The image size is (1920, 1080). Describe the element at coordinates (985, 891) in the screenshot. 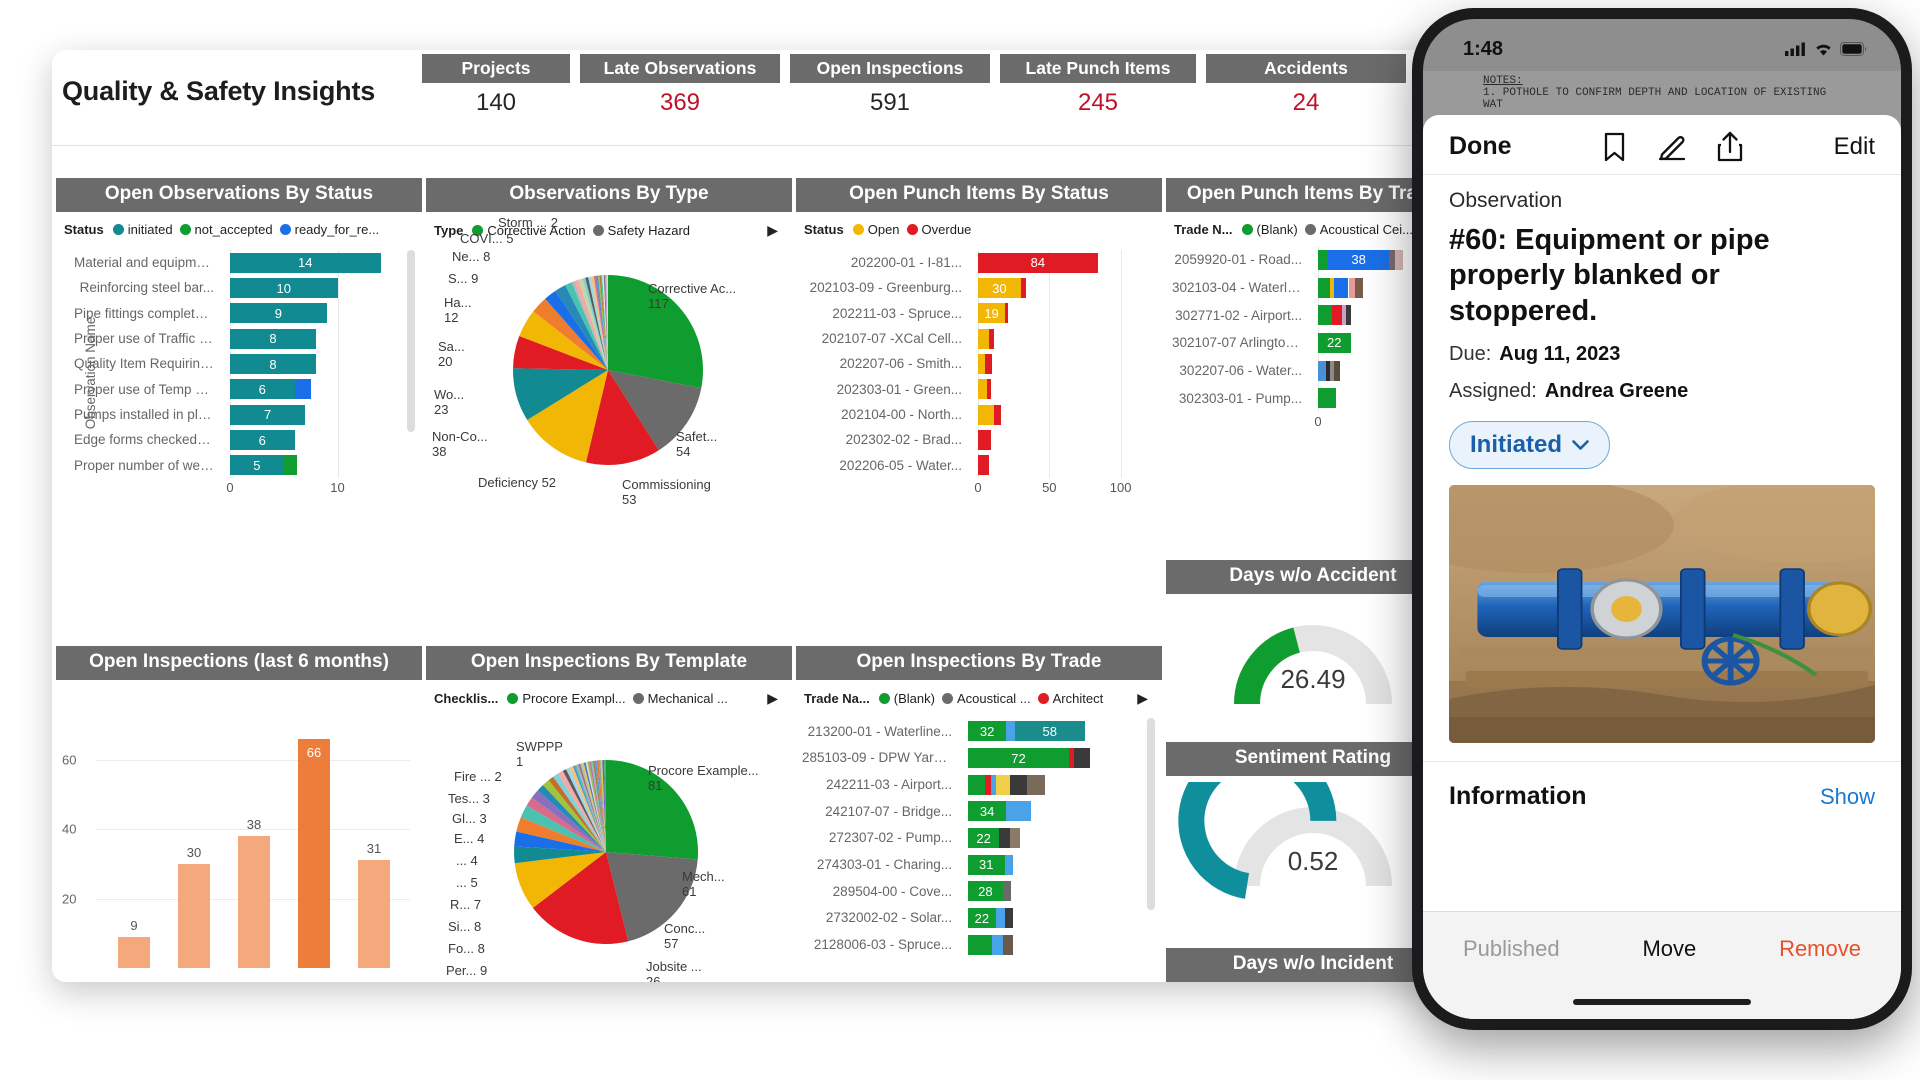

I see `bar-segment: 28` at that location.